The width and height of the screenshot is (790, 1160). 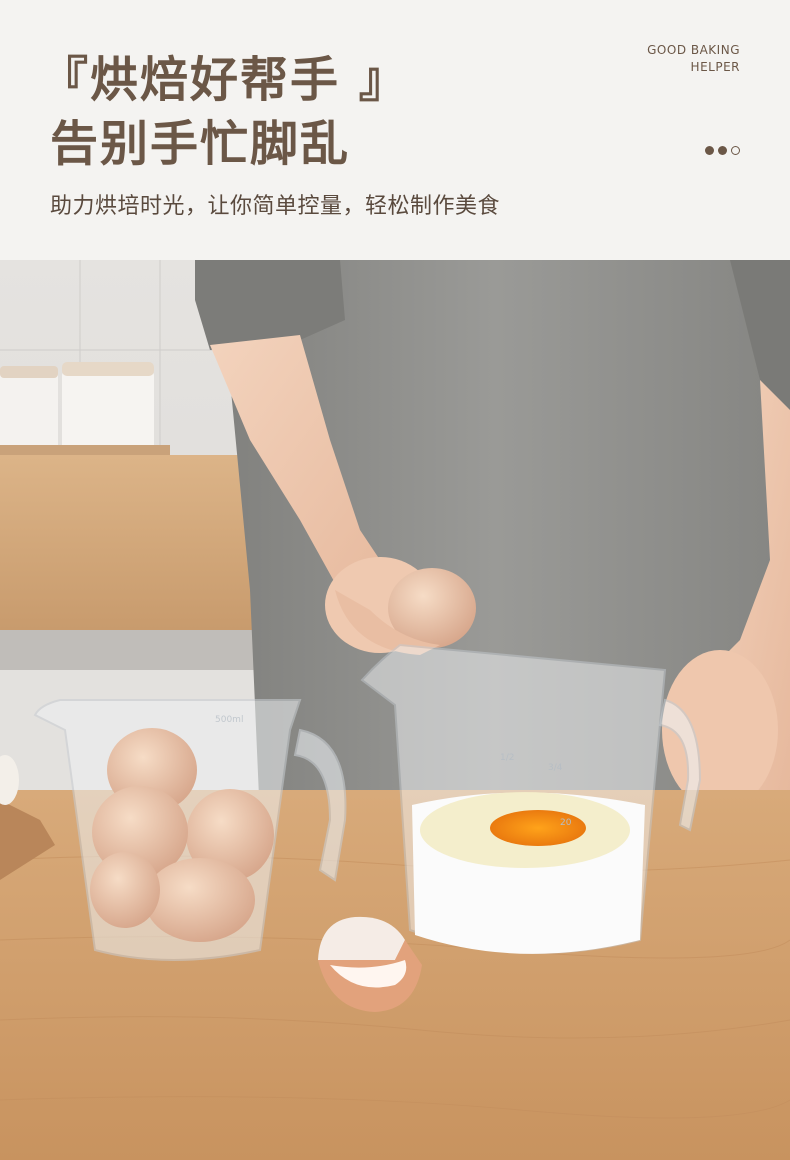 What do you see at coordinates (145, 650) in the screenshot?
I see `cabinet-edge` at bounding box center [145, 650].